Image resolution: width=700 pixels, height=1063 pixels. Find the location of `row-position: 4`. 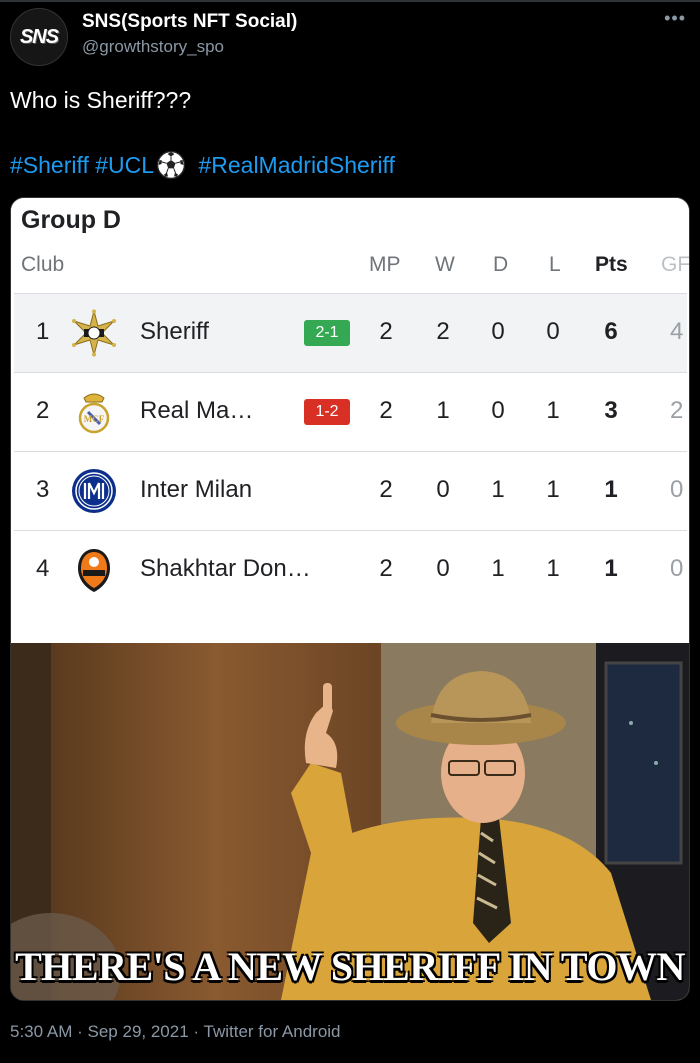

row-position: 4 is located at coordinates (43, 568).